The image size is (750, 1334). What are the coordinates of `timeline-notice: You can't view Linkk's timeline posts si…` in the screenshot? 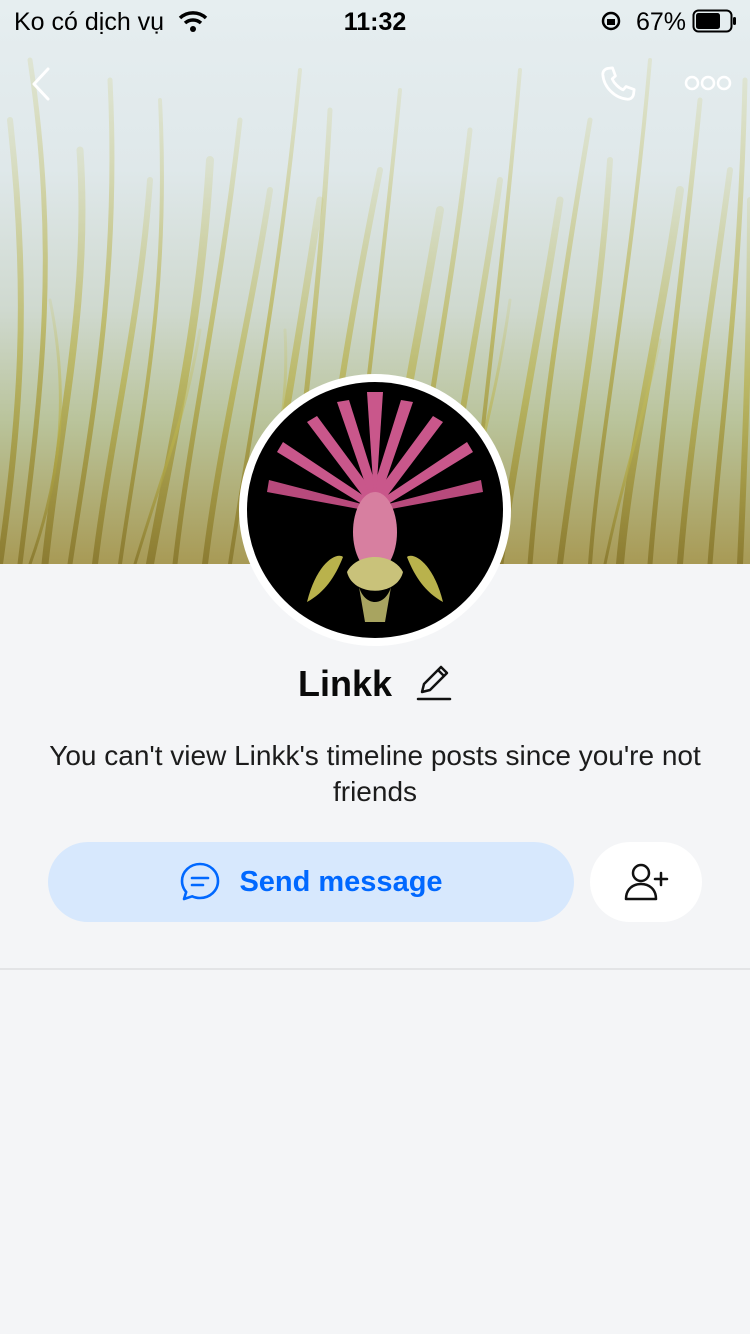 It's located at (375, 773).